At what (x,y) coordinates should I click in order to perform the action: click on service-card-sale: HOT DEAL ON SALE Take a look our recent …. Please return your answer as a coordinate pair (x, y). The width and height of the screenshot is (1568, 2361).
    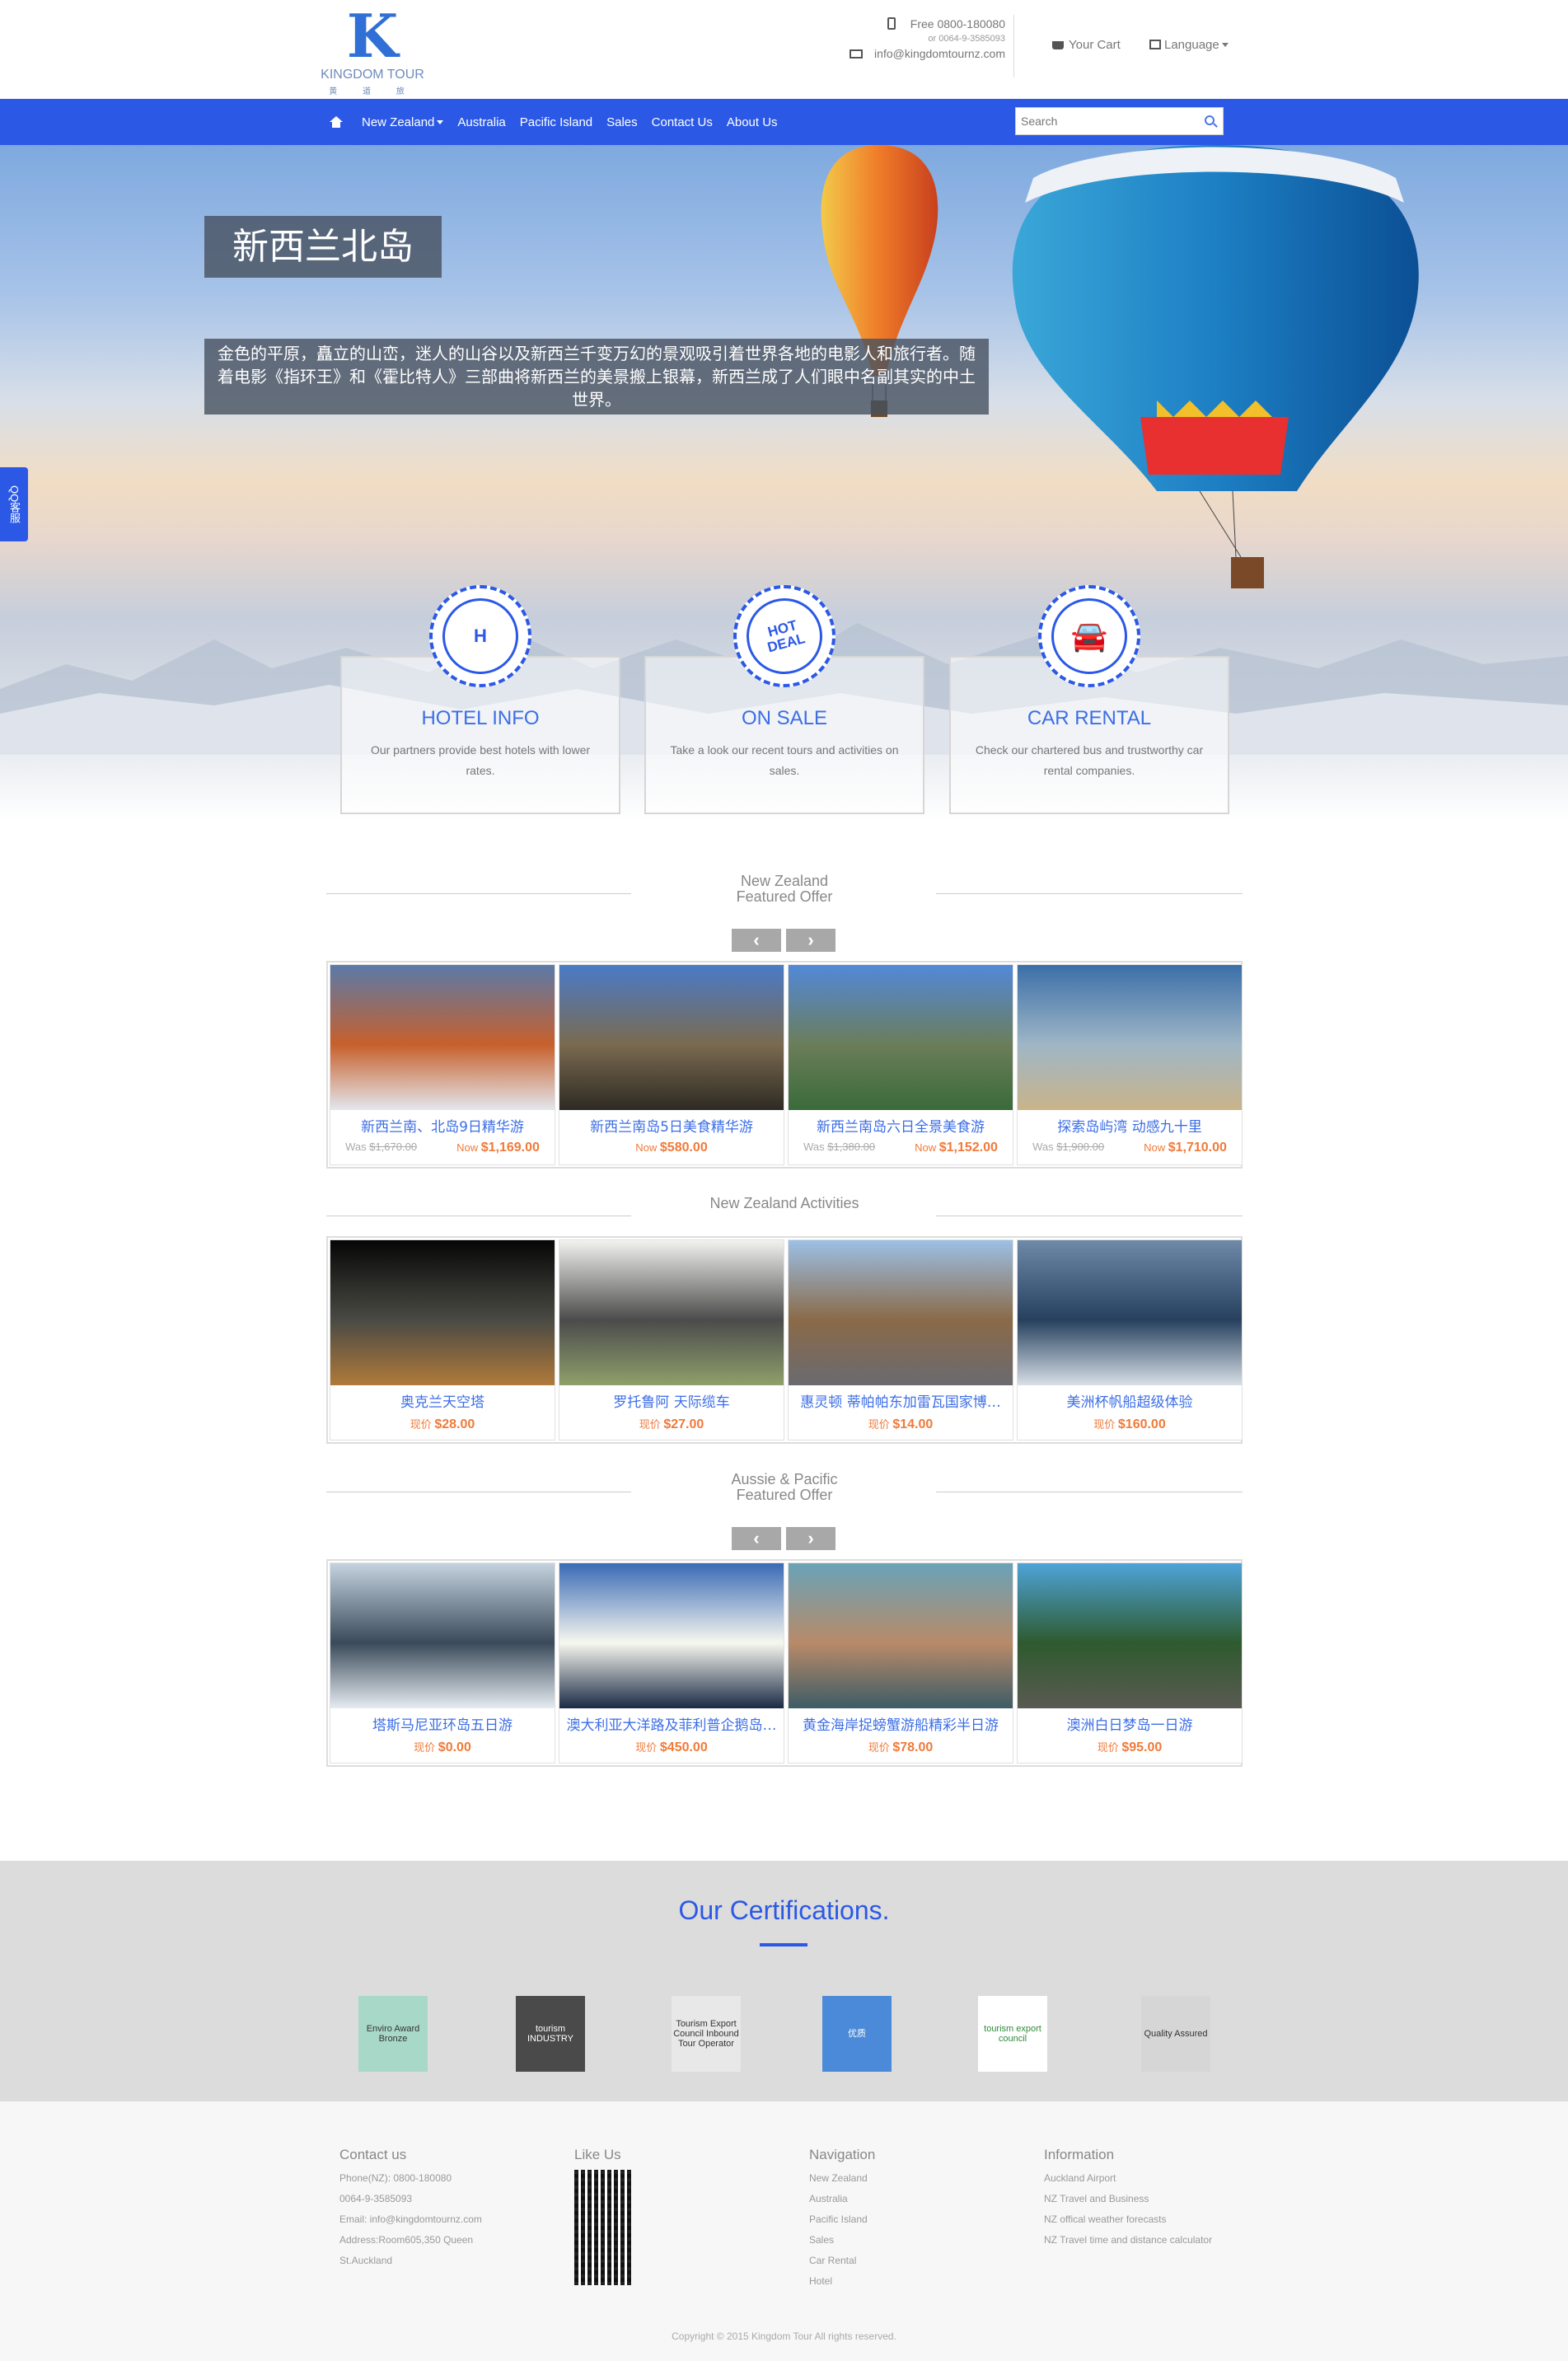
    Looking at the image, I should click on (784, 699).